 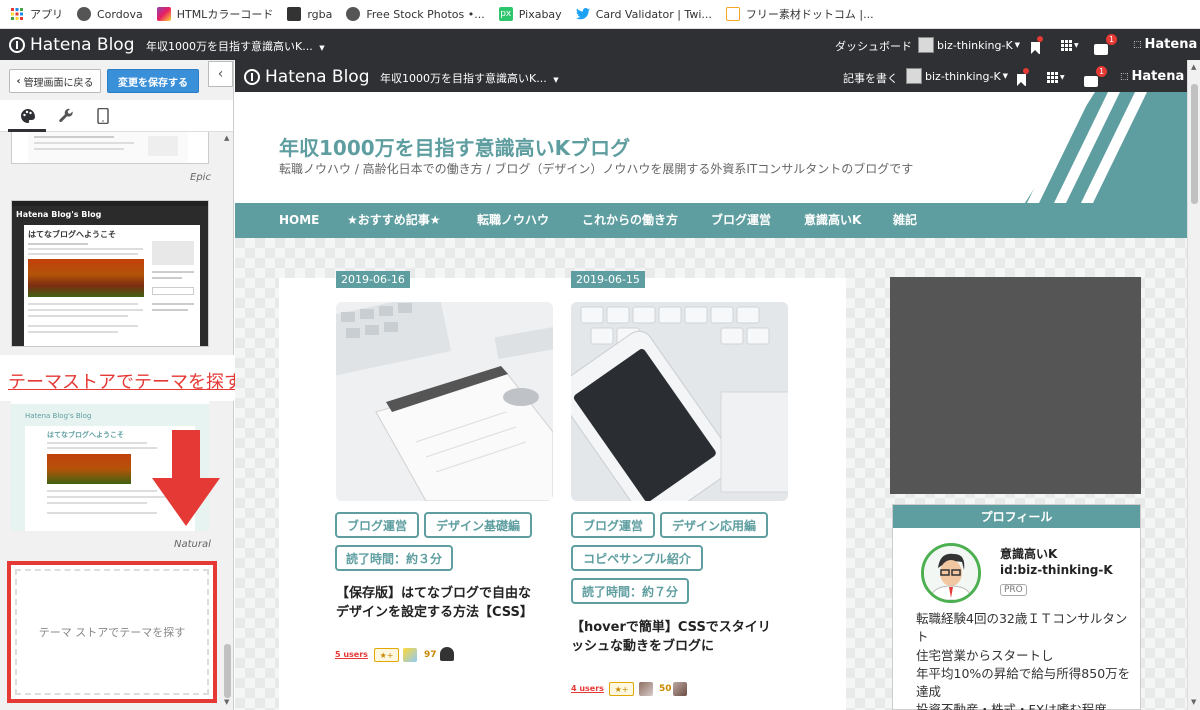 I want to click on blog-title: 年収1000万を目指す意識高いKブログ, so click(x=454, y=146).